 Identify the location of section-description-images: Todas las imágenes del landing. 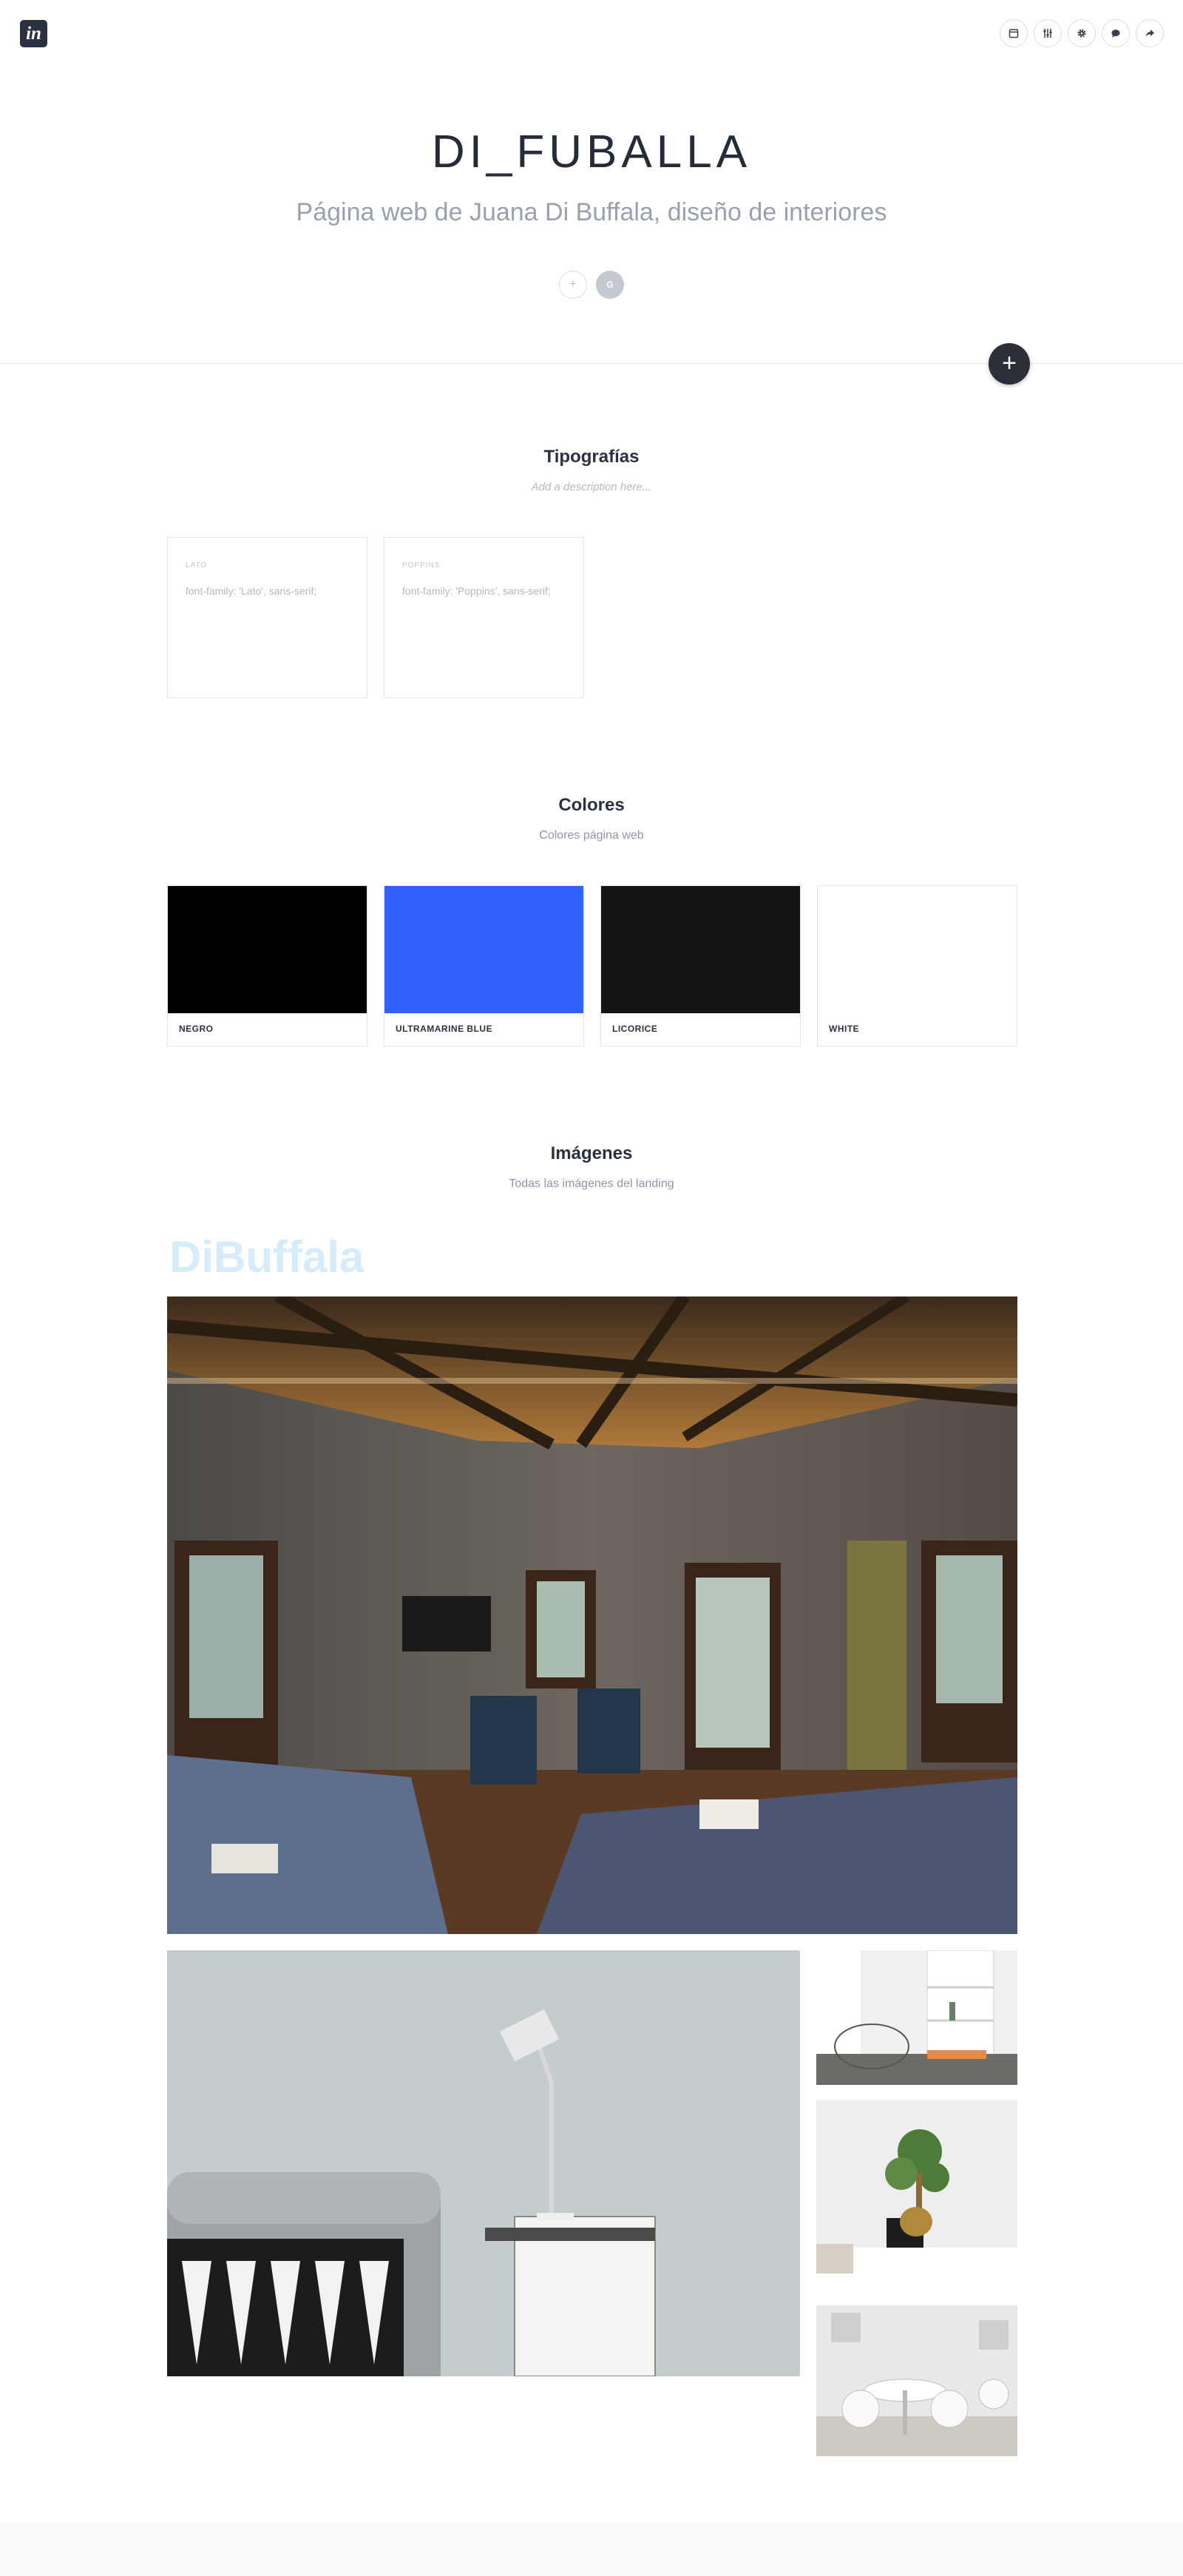
(591, 1184).